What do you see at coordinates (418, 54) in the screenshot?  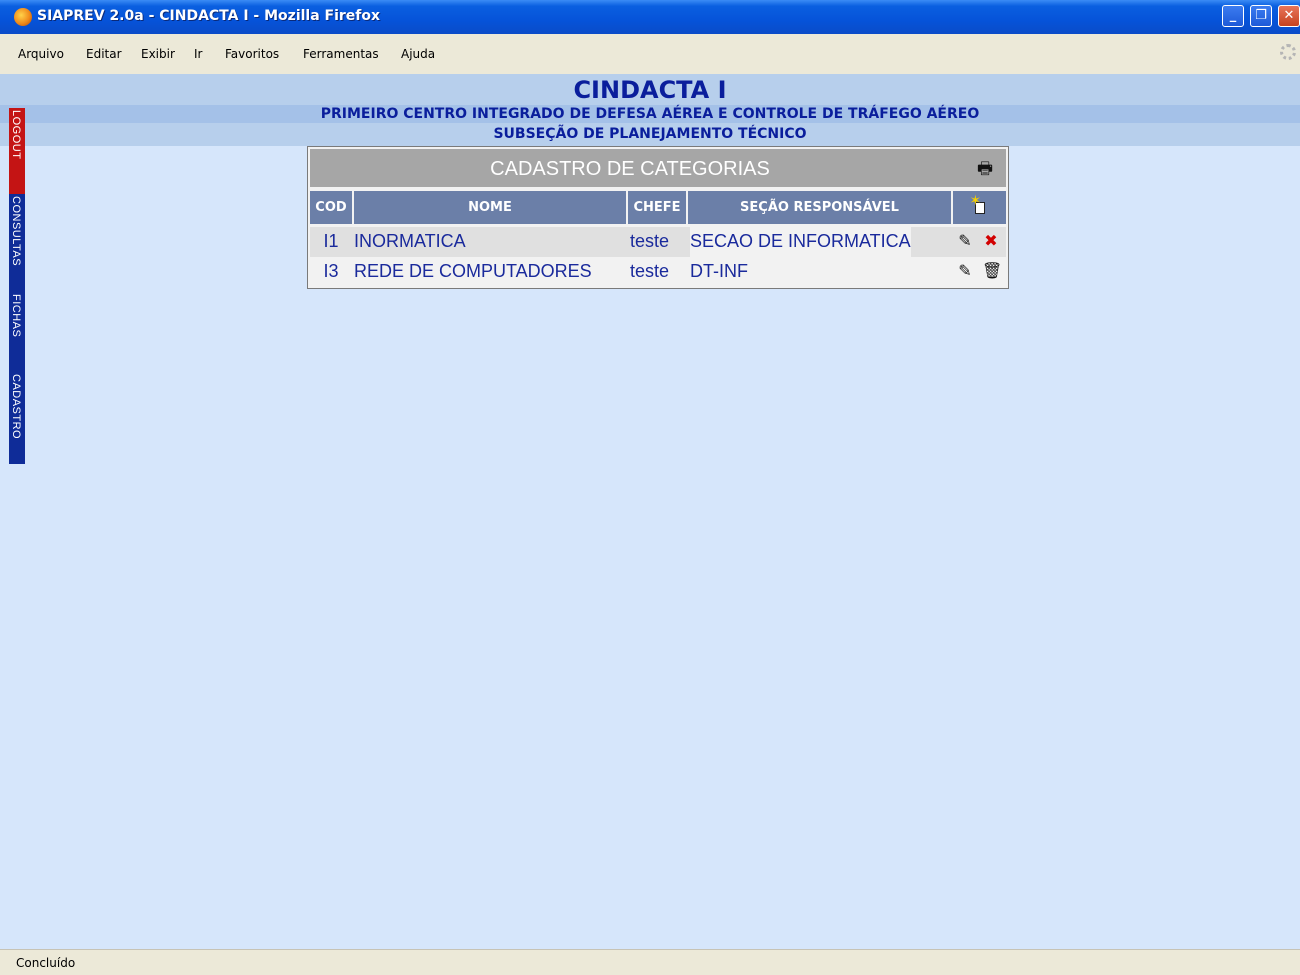 I see `menu-ajuda: Ajuda` at bounding box center [418, 54].